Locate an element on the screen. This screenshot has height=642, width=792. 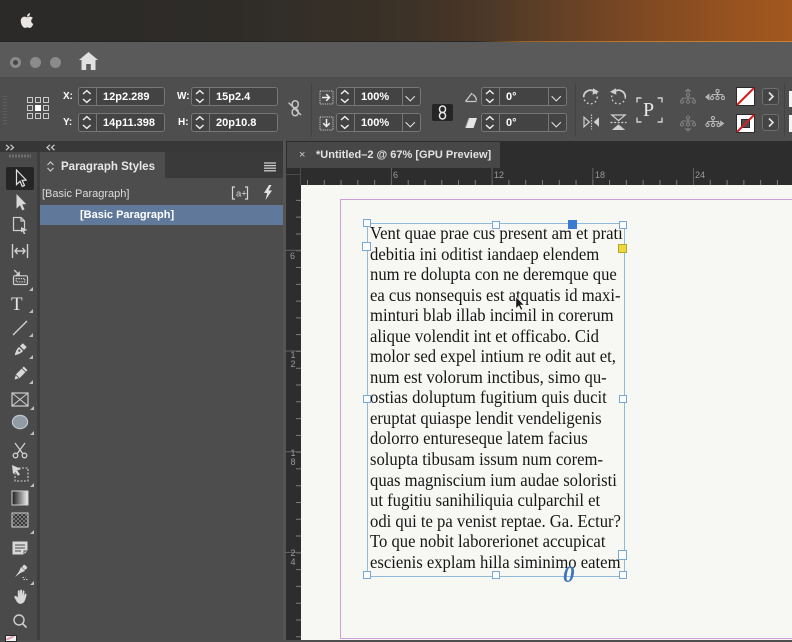
svg-text: a+ is located at coordinates (241, 194).